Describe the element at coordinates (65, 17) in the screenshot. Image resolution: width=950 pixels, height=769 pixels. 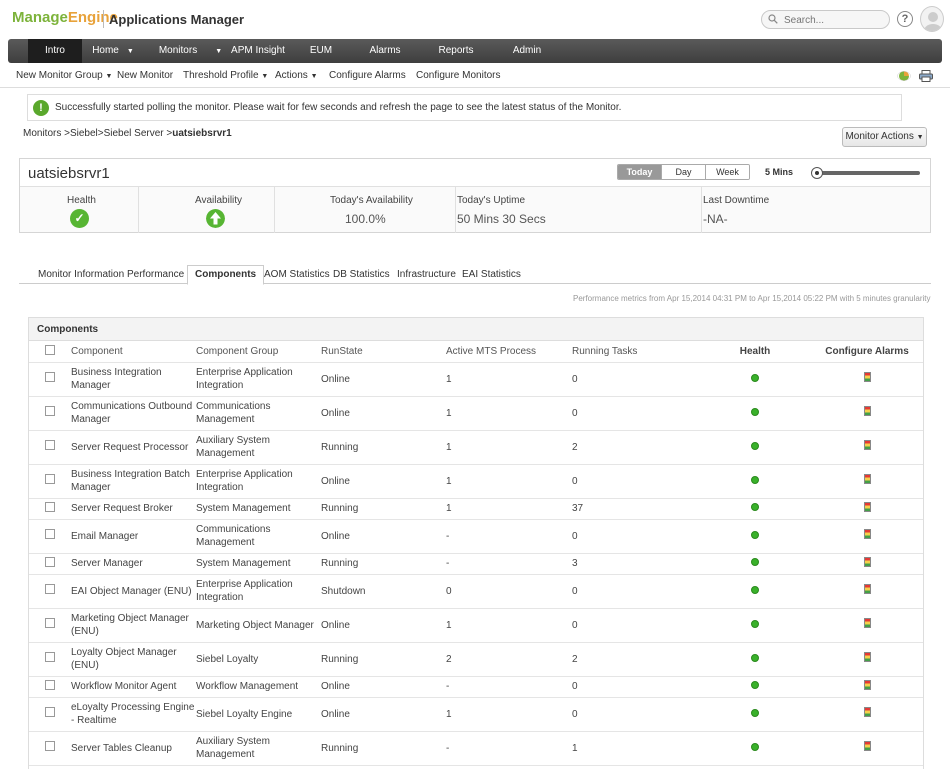
I see `logo: ManageEngine` at that location.